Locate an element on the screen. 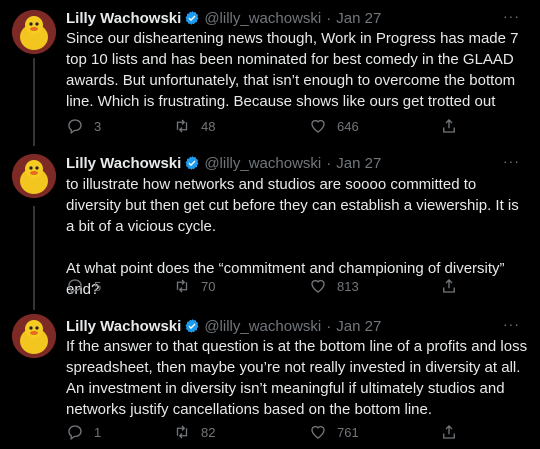 The image size is (540, 449). retweet-button: 48 is located at coordinates (194, 126).